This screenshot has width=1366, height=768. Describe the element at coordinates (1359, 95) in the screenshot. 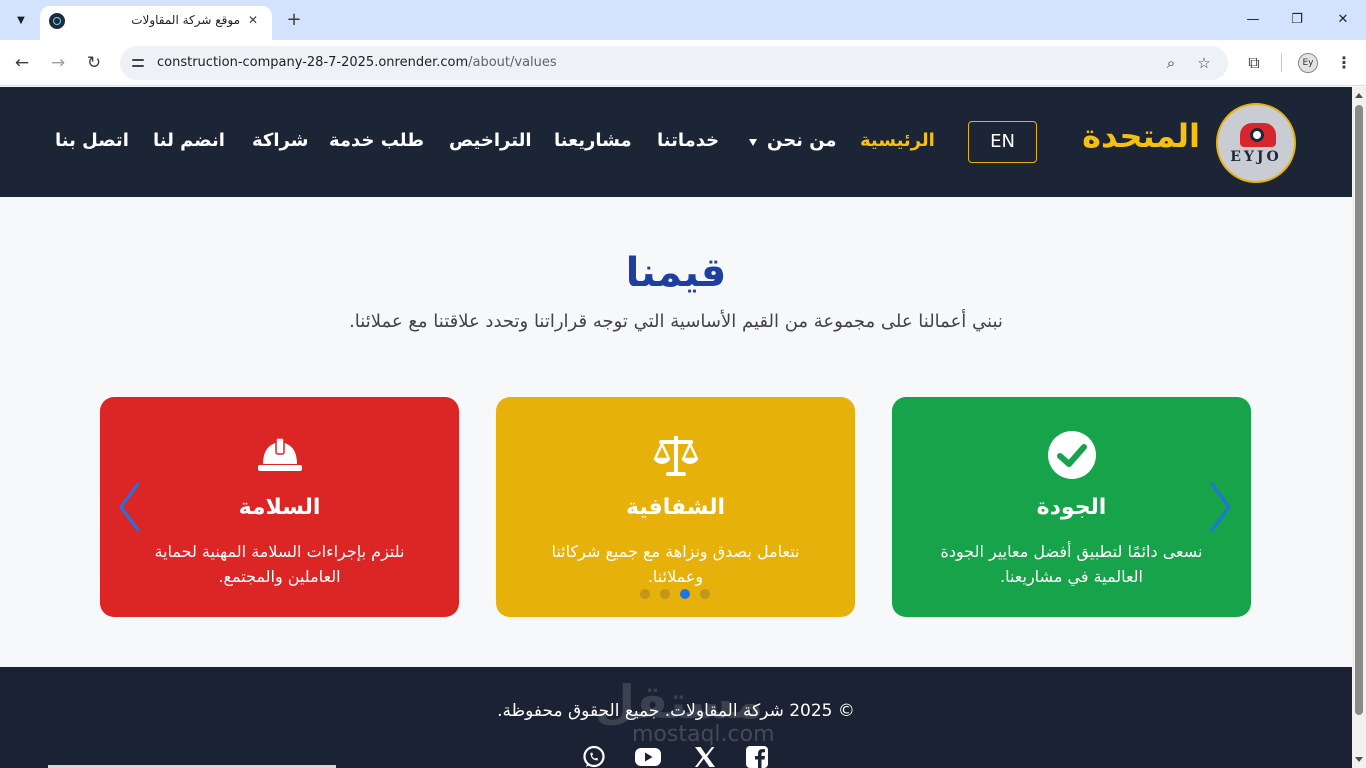

I see `scroll-up-arrow-icon` at that location.